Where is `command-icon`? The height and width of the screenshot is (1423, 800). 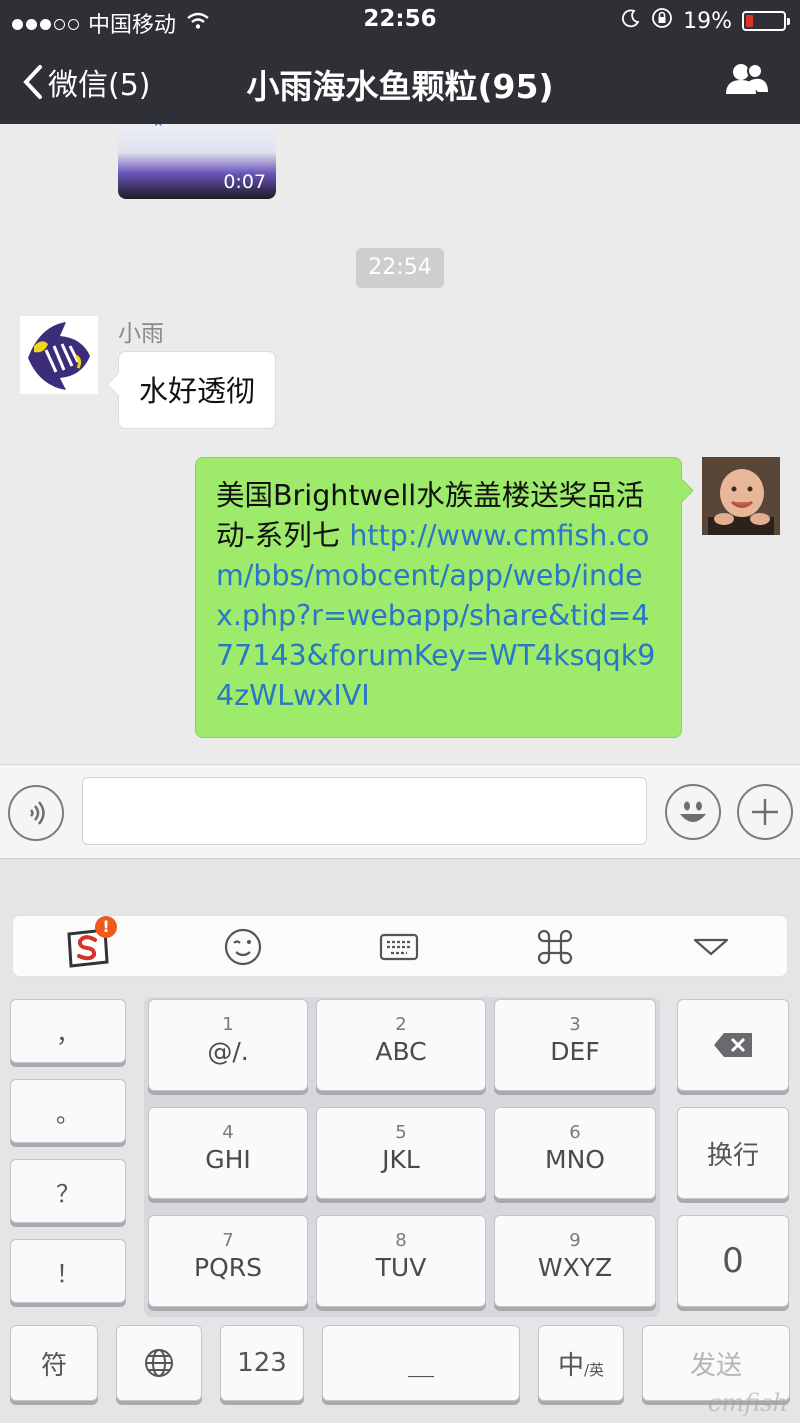
command-icon is located at coordinates (555, 947).